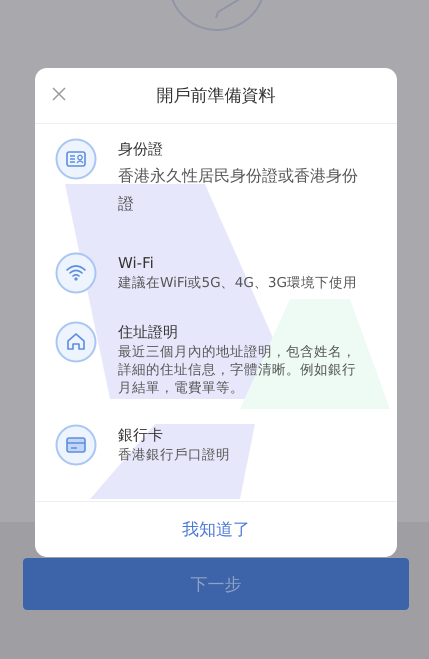 This screenshot has width=429, height=659. Describe the element at coordinates (237, 370) in the screenshot. I see `item-description: 最近三個月內的地址證明，包含姓名，詳細的住址信息，字體清晰。例如銀行月結單，電費單等。` at that location.